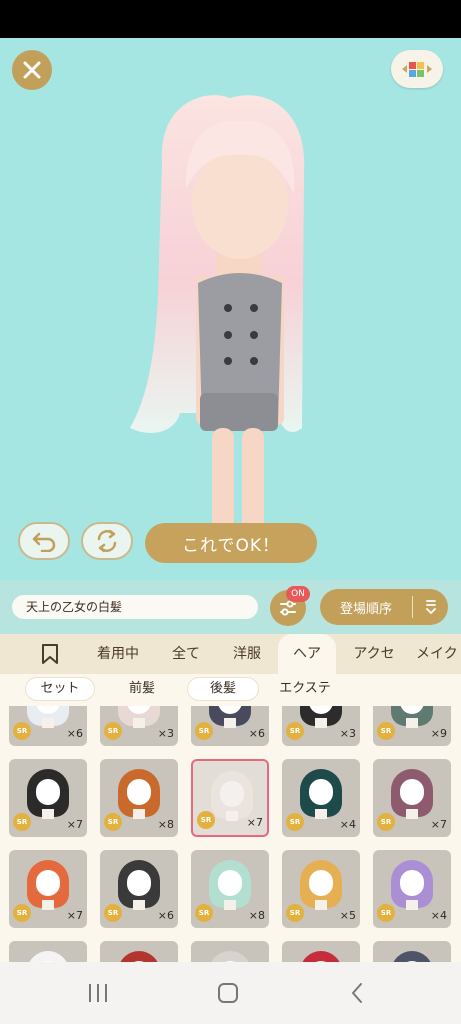 This screenshot has width=461, height=1024. I want to click on tab-all: 全て, so click(186, 654).